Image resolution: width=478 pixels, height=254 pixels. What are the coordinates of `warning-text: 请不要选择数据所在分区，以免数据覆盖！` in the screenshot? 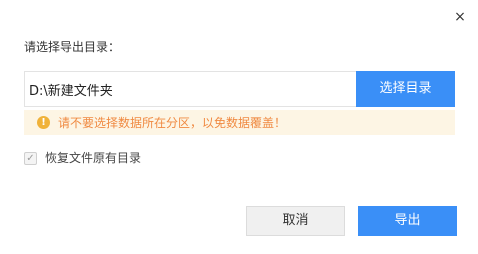 It's located at (172, 122).